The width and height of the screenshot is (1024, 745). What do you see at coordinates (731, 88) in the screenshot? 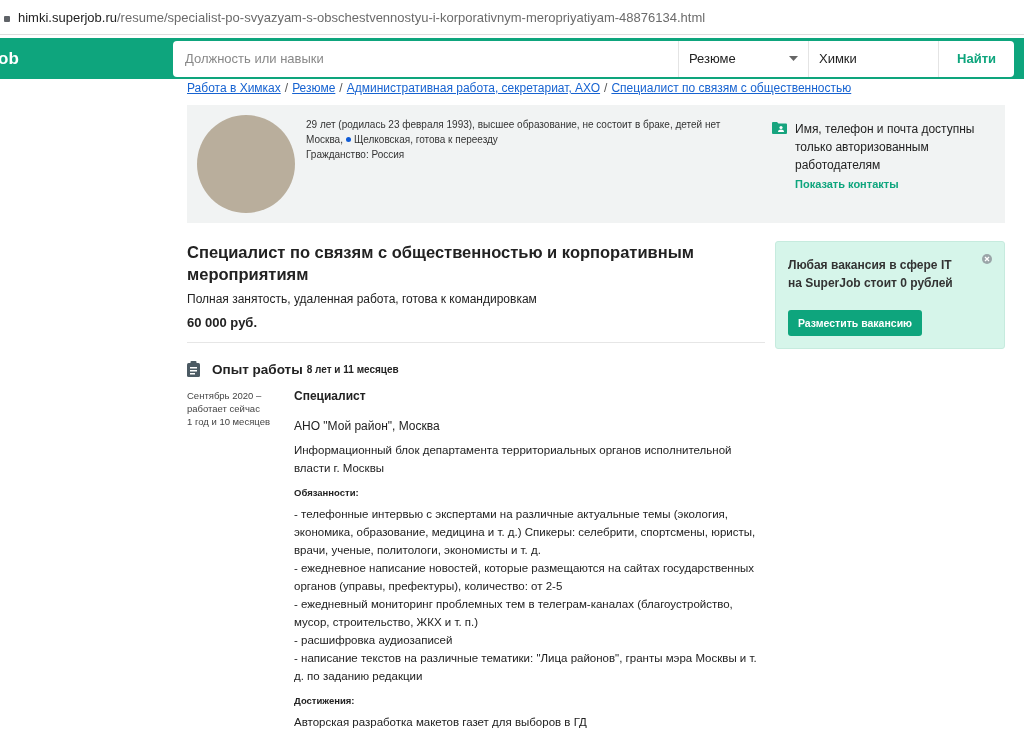
I see `breadcrumb-link: Специалист по связям с общественностью` at bounding box center [731, 88].